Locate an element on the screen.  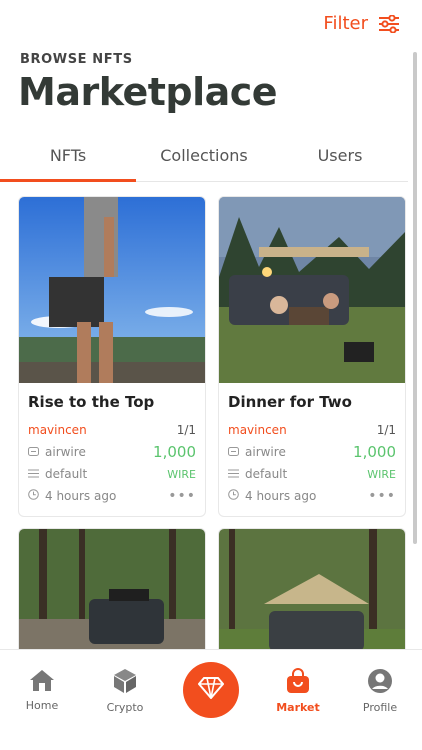
center-action-button is located at coordinates (211, 690).